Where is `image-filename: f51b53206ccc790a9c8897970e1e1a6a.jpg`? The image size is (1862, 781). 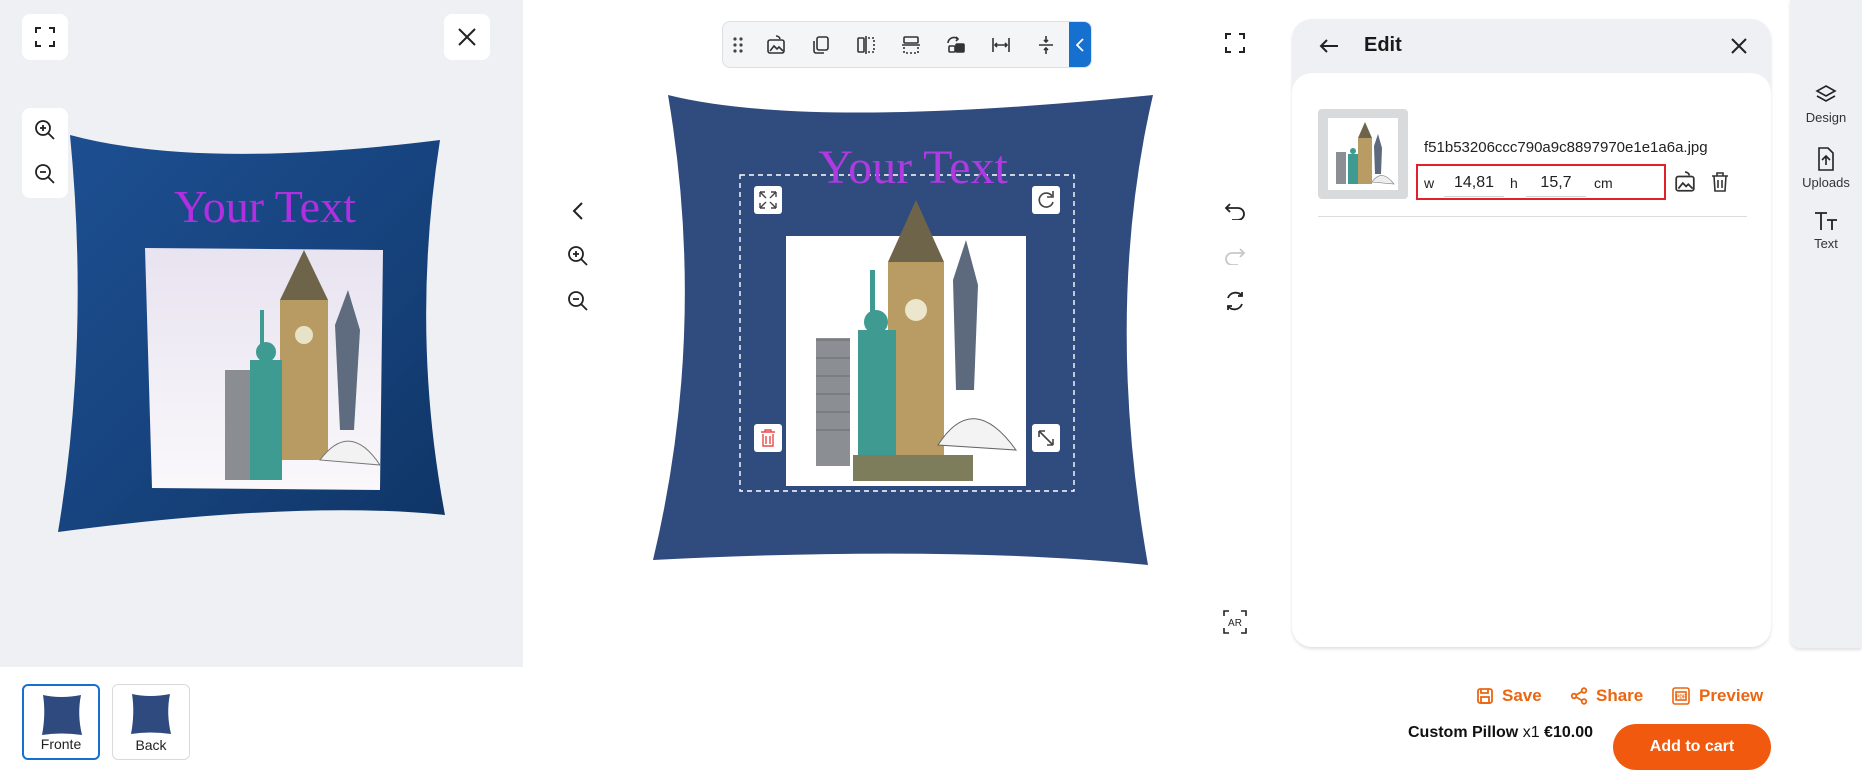
image-filename: f51b53206ccc790a9c8897970e1e1a6a.jpg is located at coordinates (1566, 147).